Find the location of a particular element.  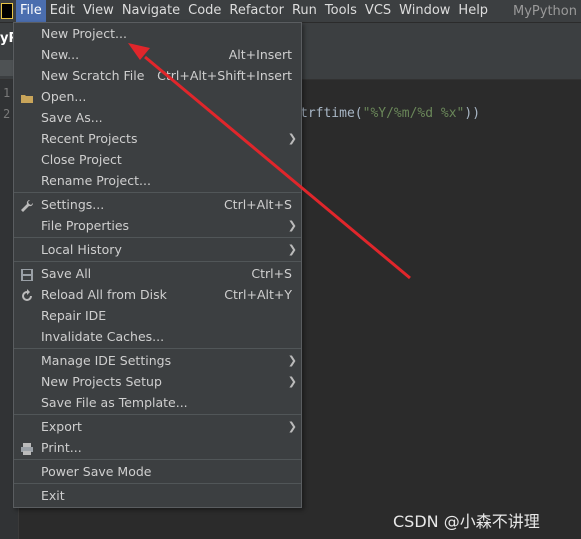

reload-icon is located at coordinates (27, 295).